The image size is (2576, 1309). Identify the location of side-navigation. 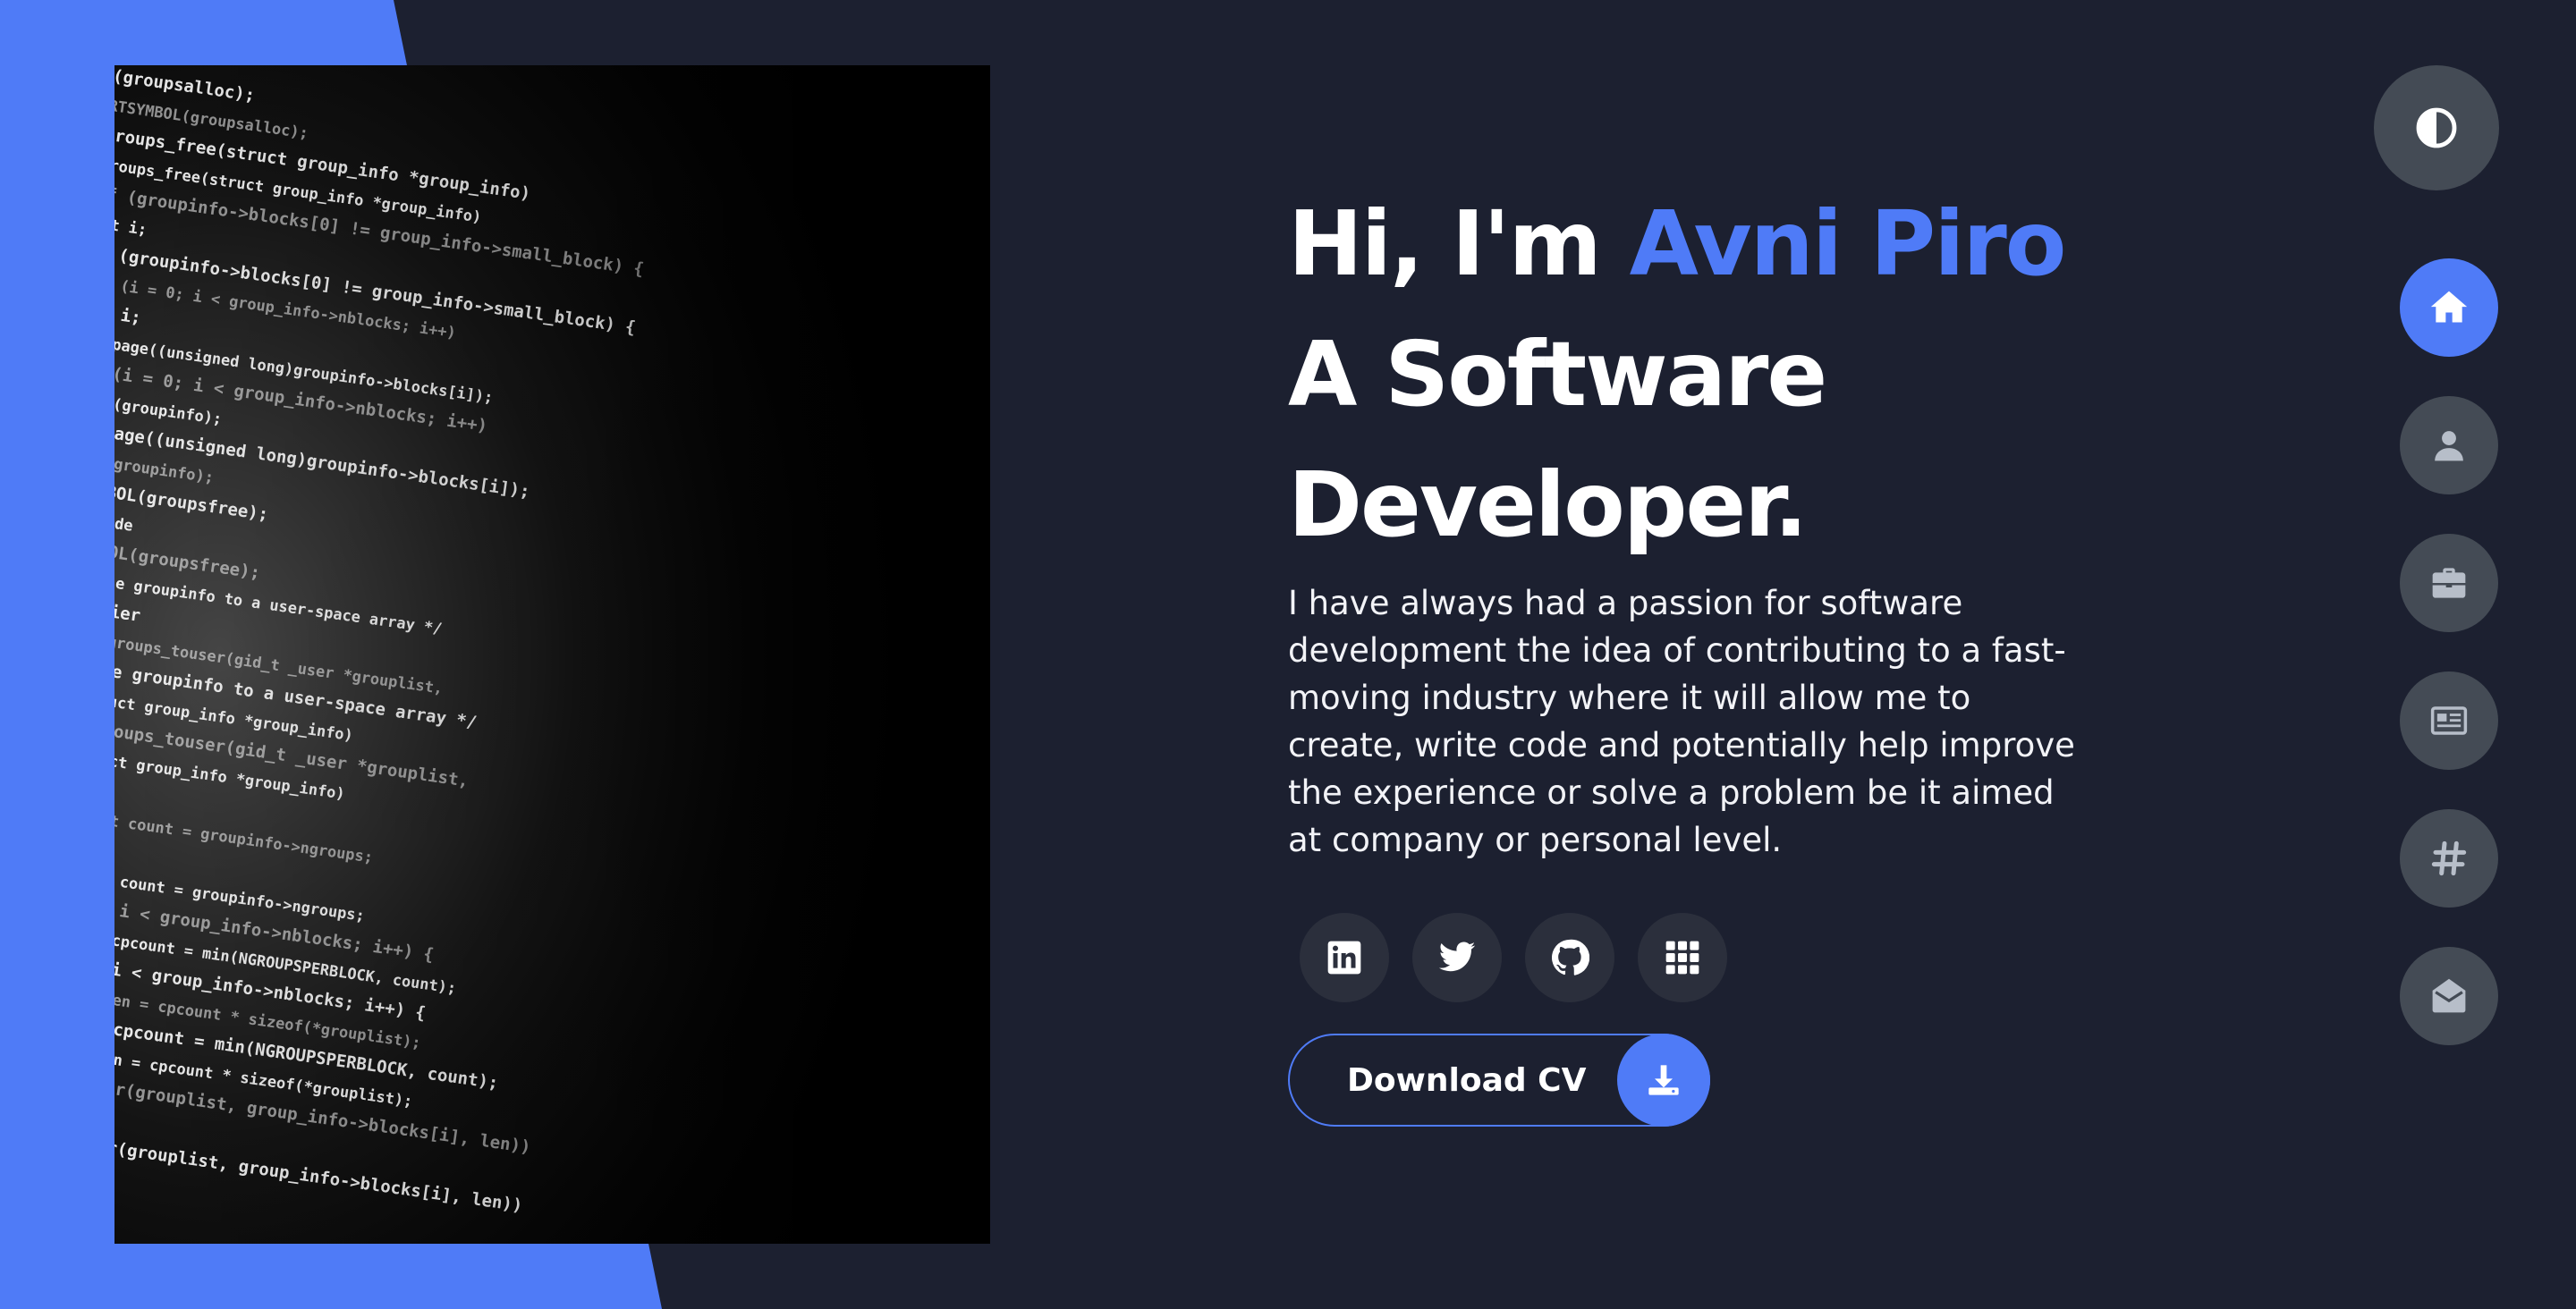
(2449, 651).